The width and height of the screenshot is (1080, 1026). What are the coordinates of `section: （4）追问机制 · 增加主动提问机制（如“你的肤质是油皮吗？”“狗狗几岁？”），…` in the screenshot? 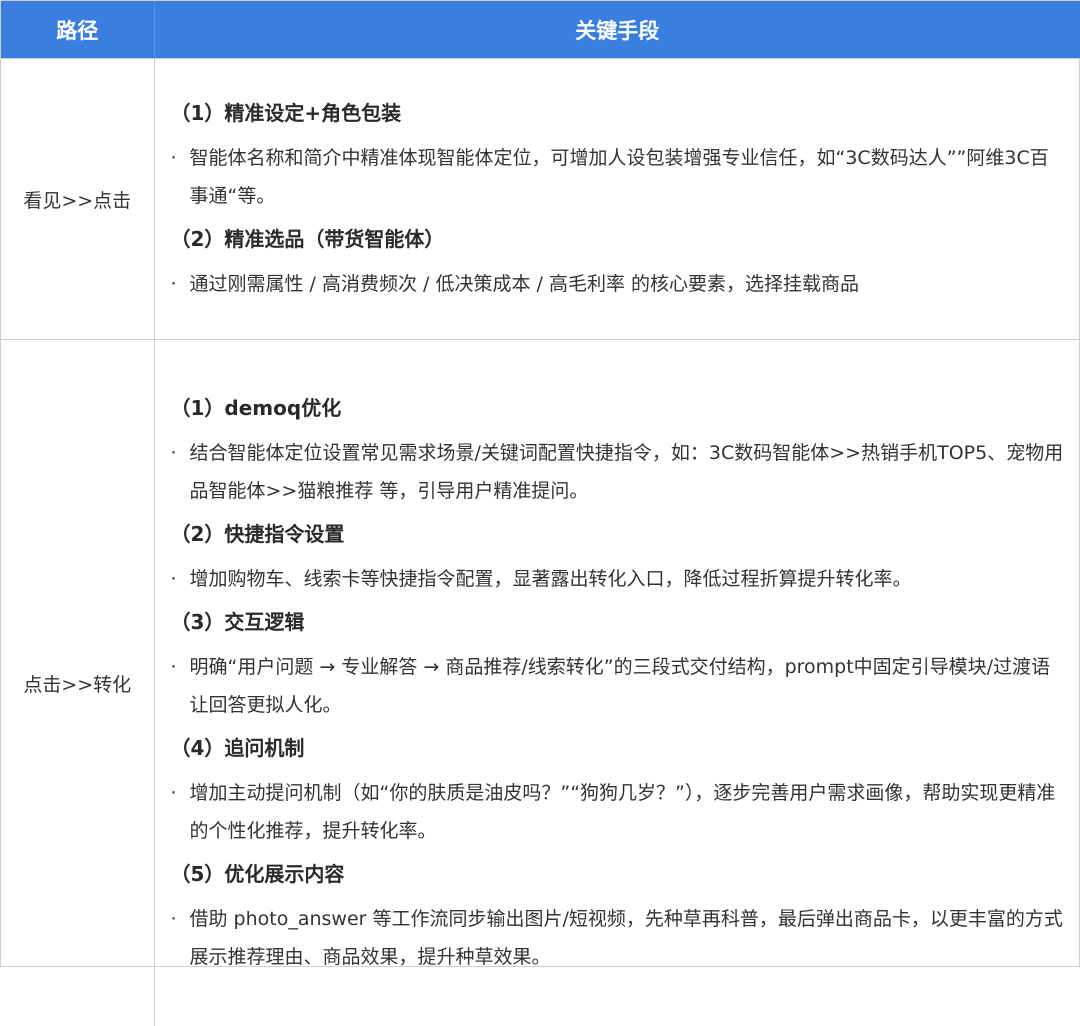 It's located at (619, 790).